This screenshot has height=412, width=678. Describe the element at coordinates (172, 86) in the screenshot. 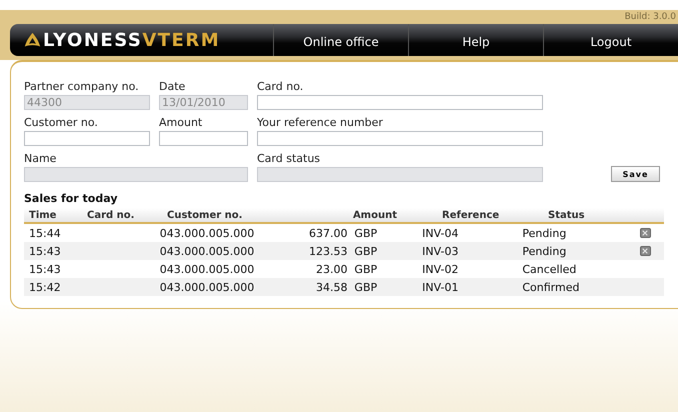

I see `field-label: Date` at that location.